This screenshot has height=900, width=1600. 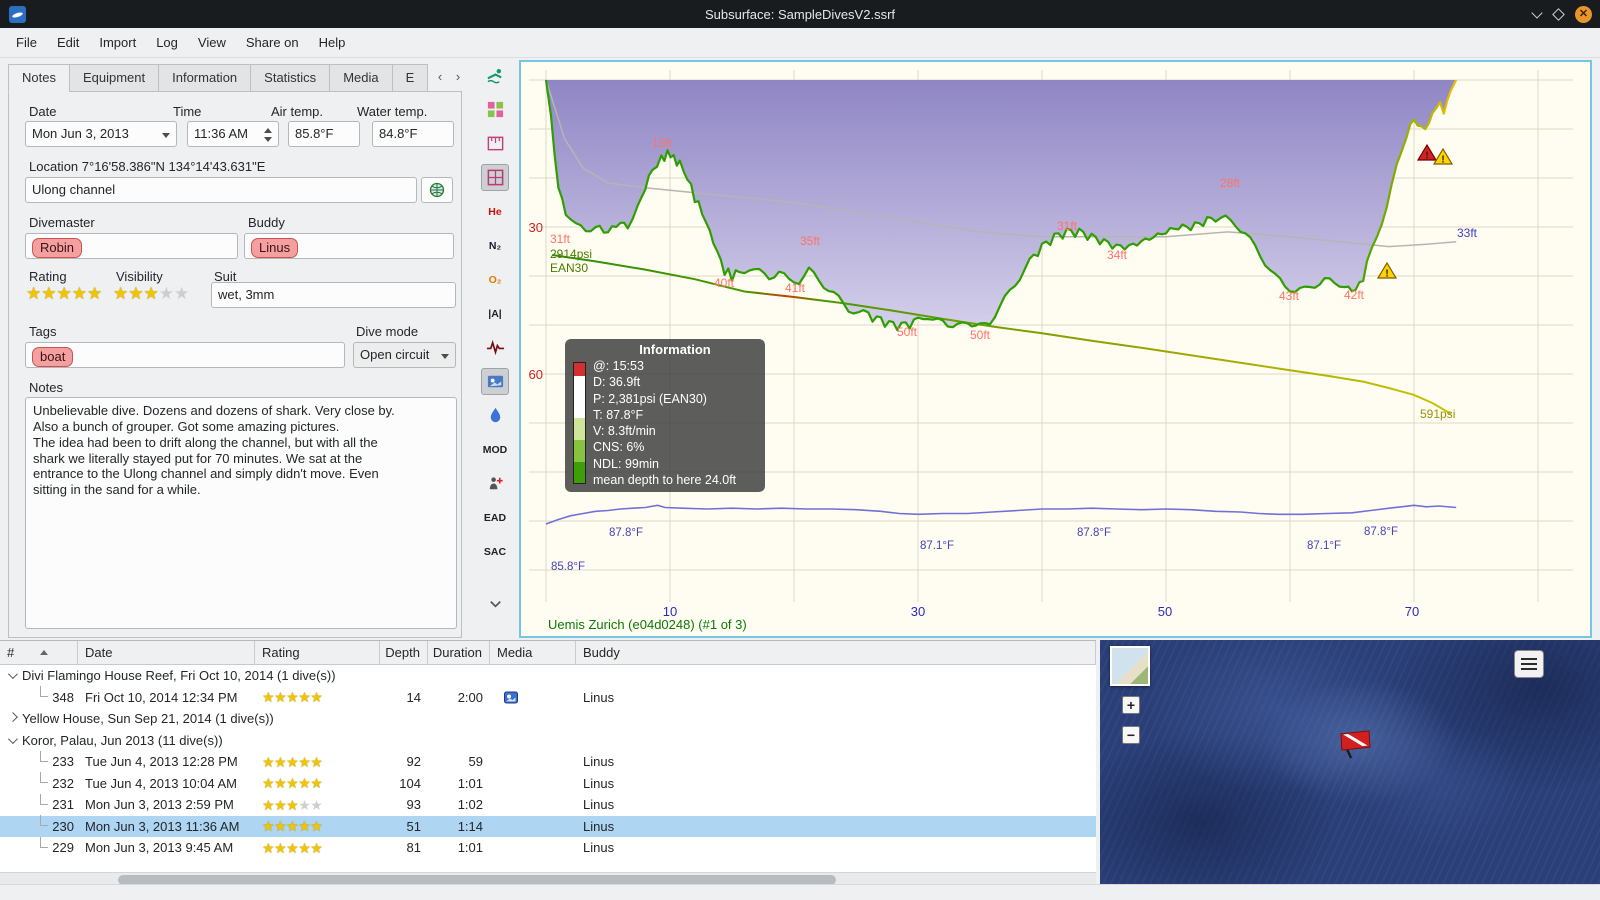 I want to click on expand-icon, so click(x=12, y=717).